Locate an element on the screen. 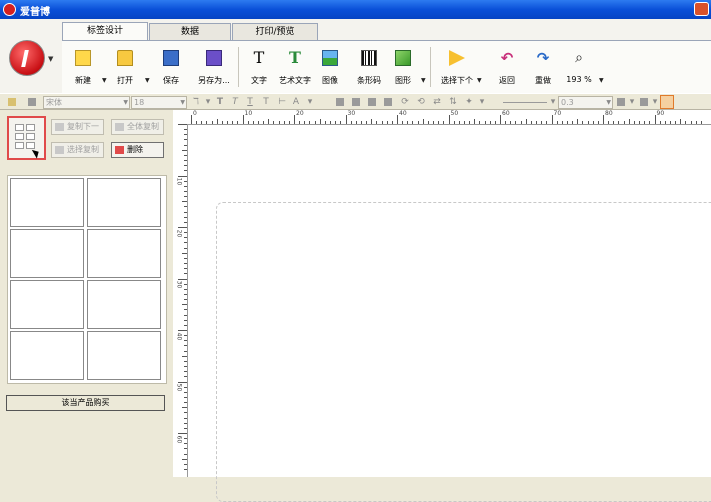 The image size is (711, 502). shape-dropdown-arrow-icon: ▼ is located at coordinates (423, 80).